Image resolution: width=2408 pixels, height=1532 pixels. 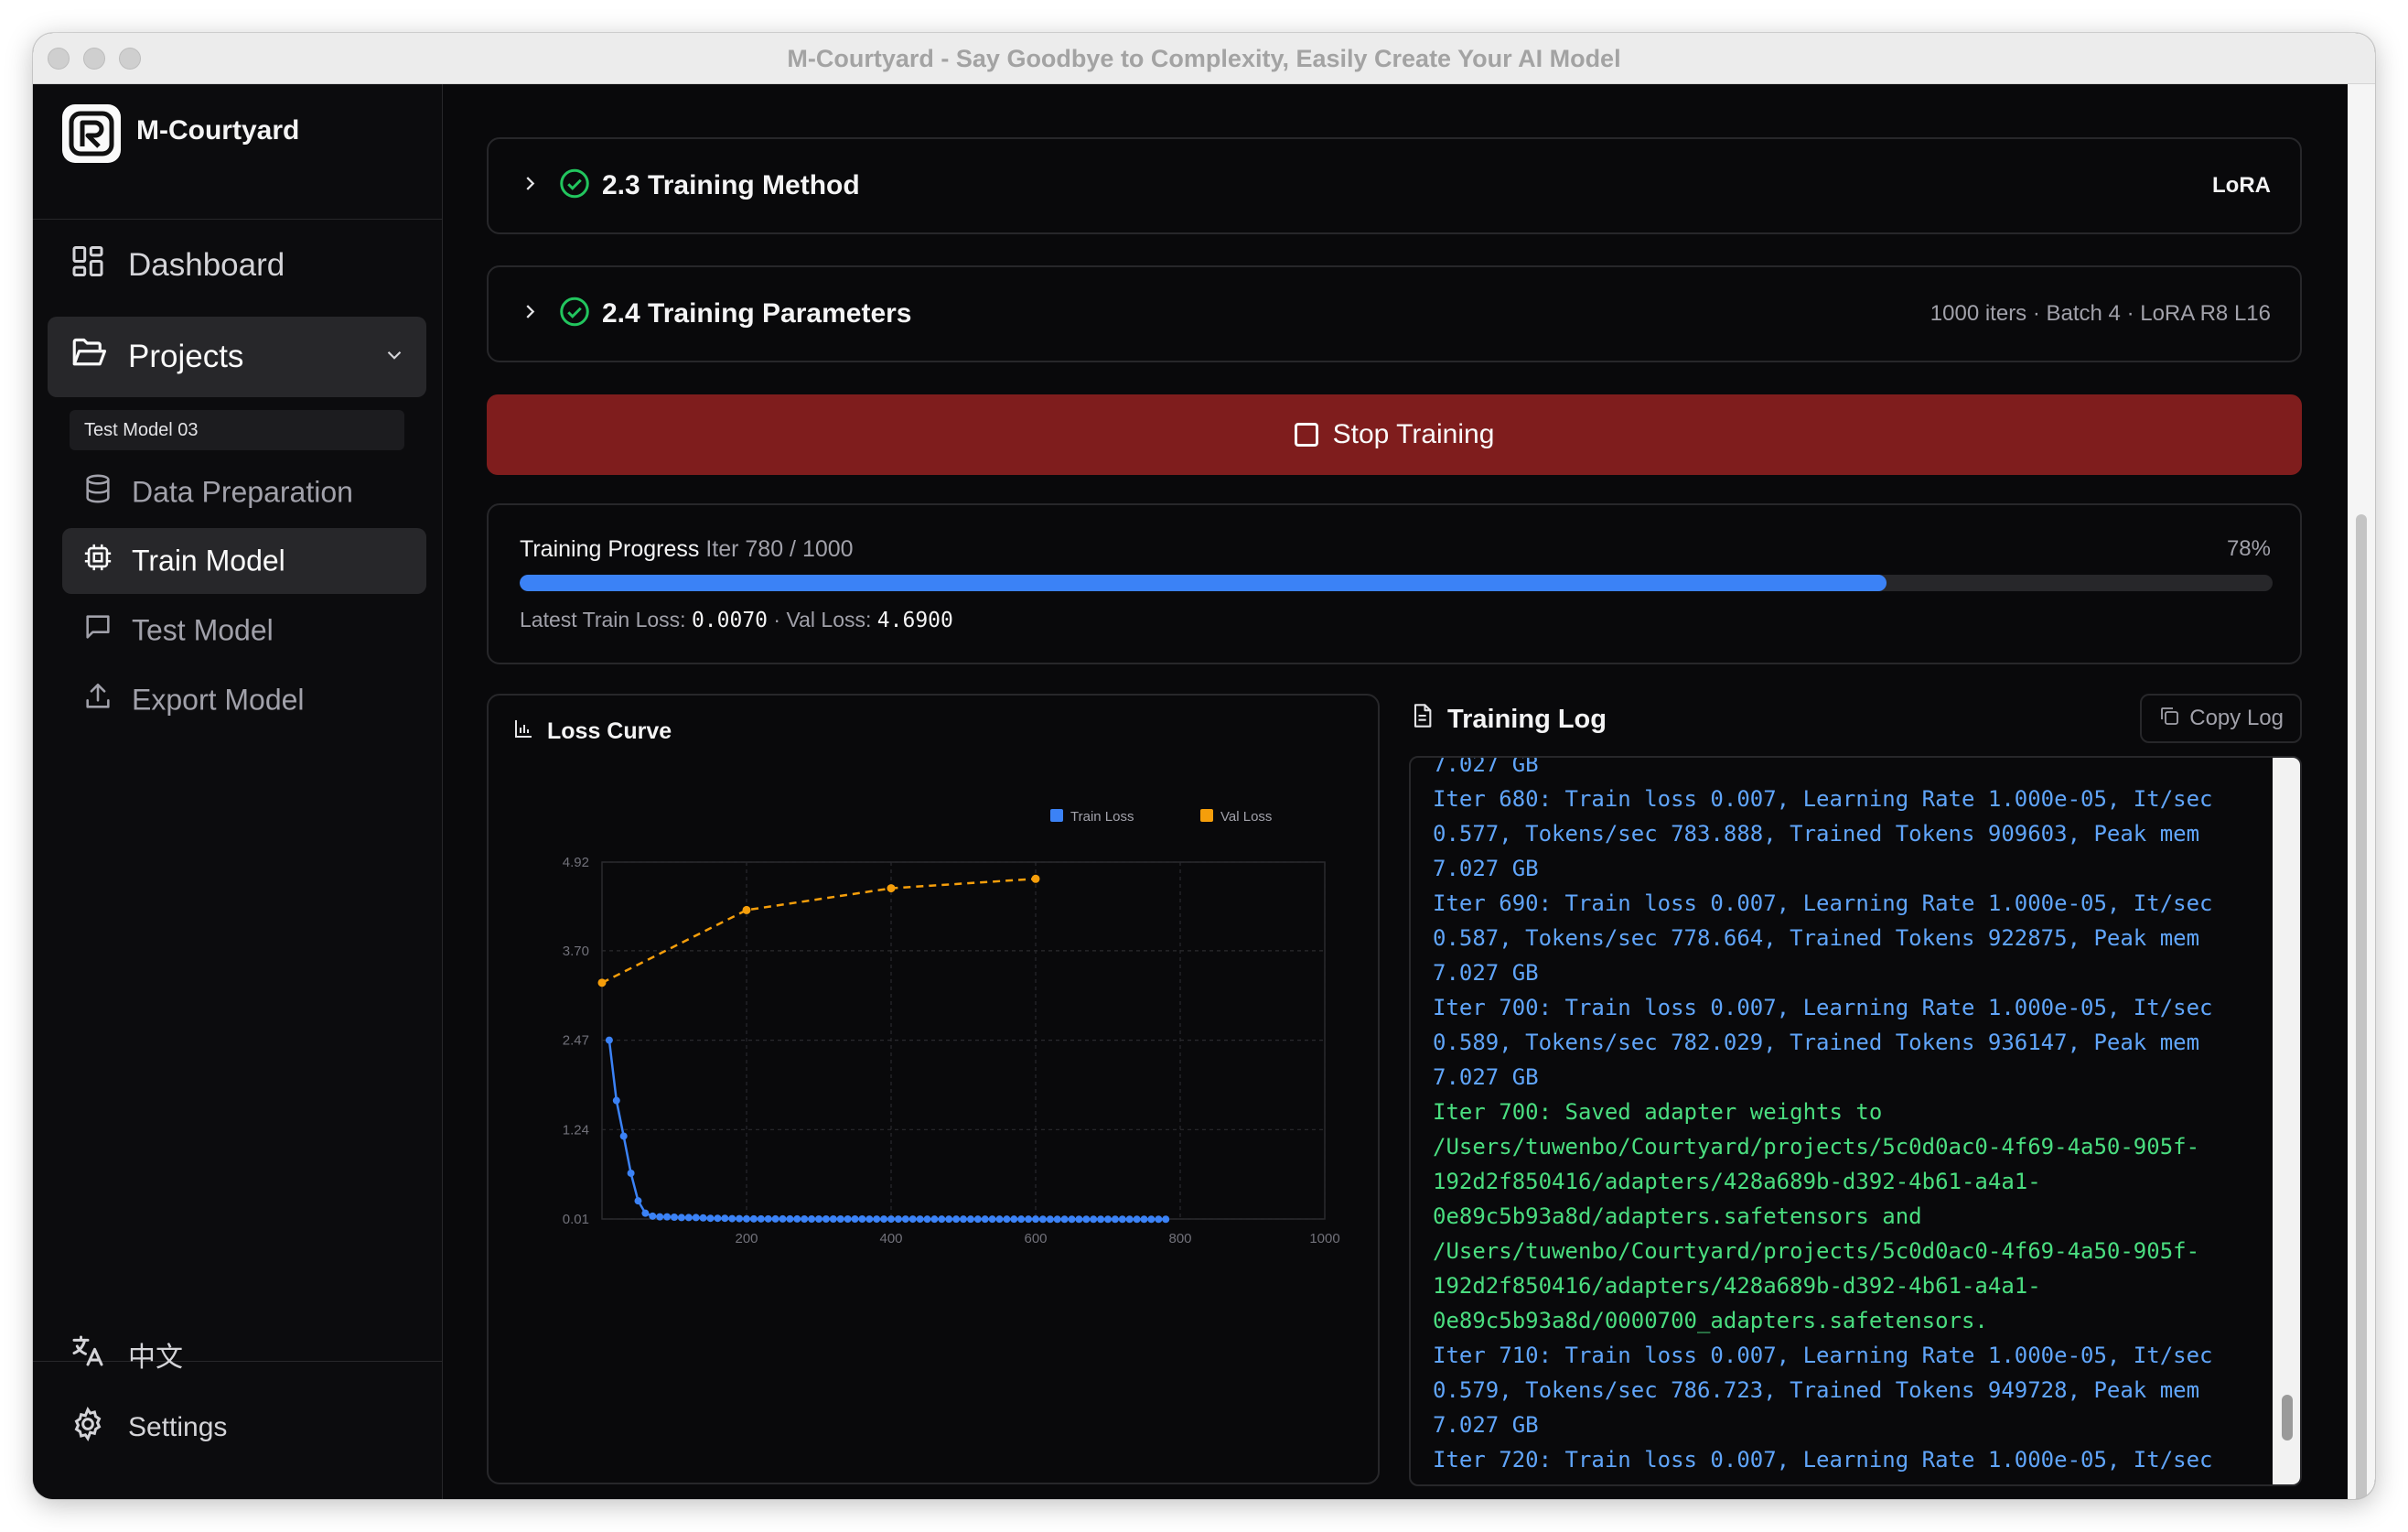 I want to click on chevron-down-icon, so click(x=394, y=357).